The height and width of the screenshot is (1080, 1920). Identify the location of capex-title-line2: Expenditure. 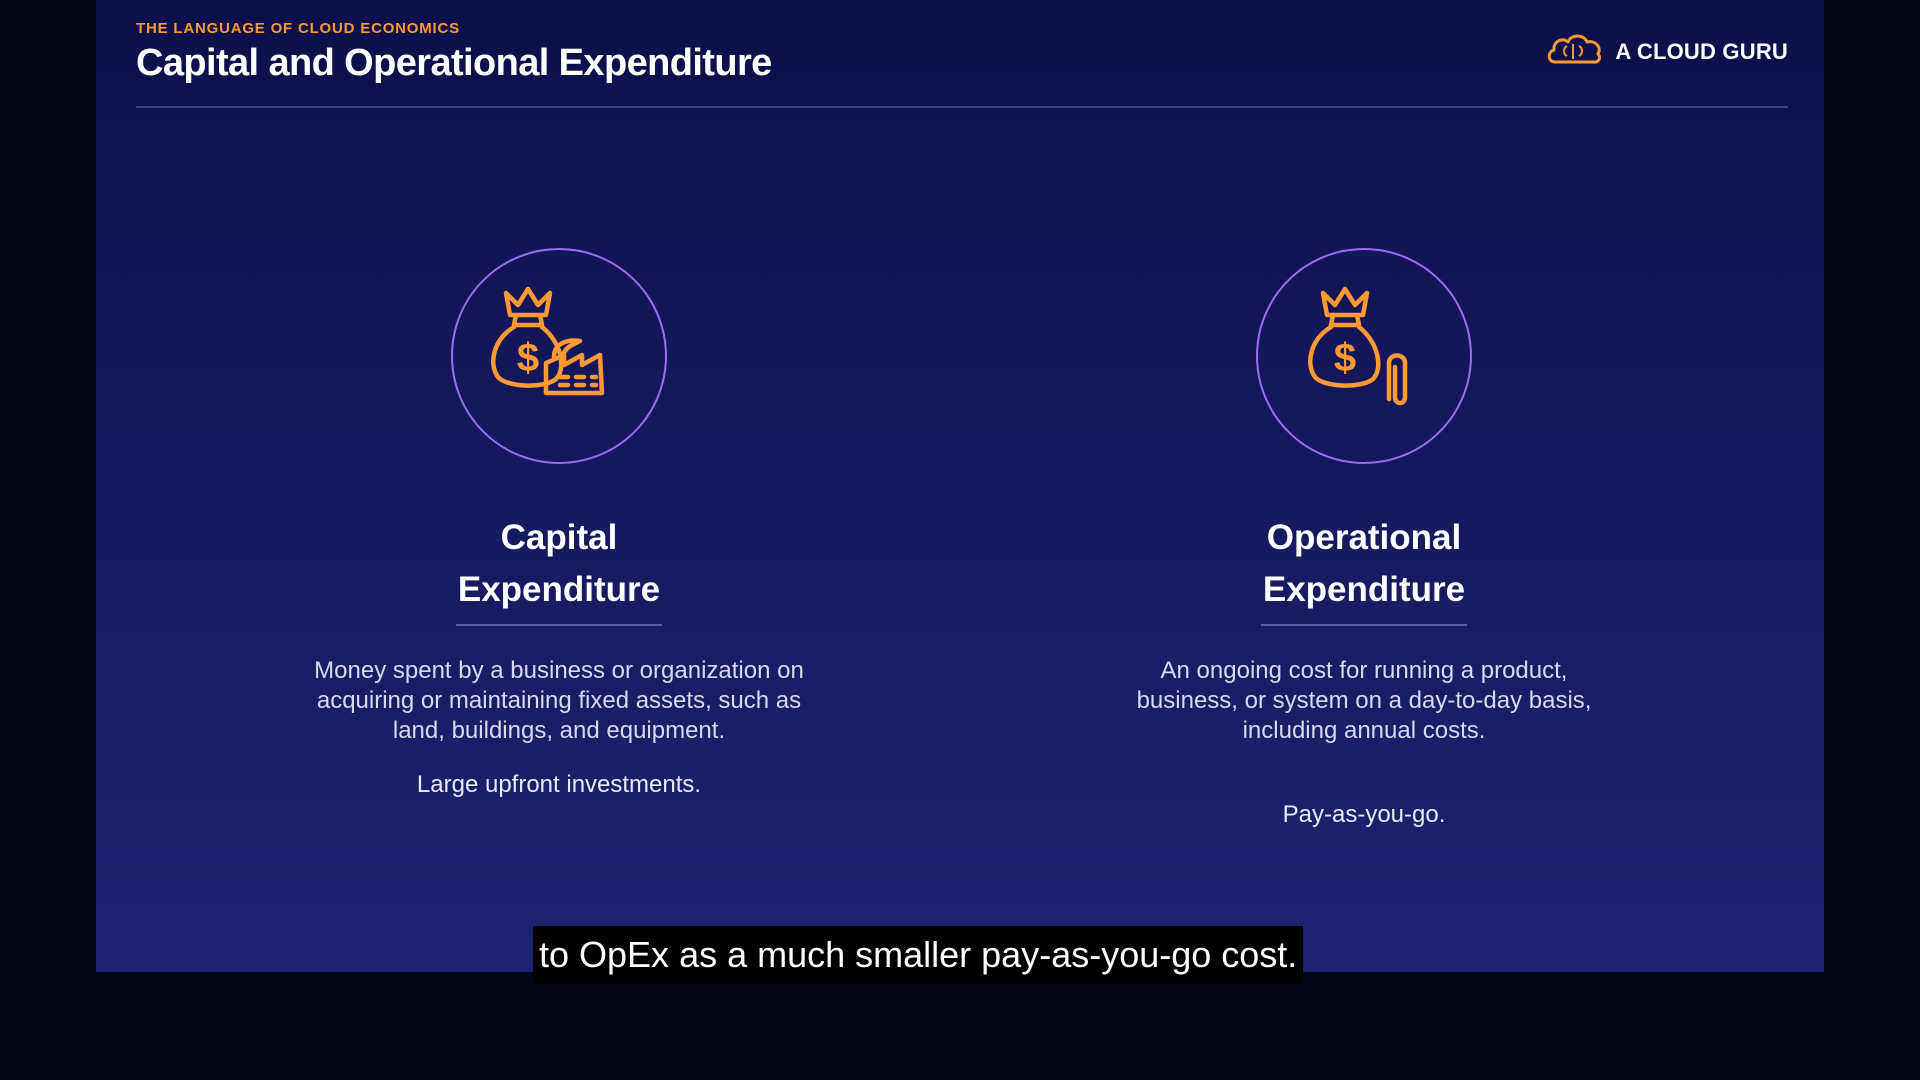
(559, 589).